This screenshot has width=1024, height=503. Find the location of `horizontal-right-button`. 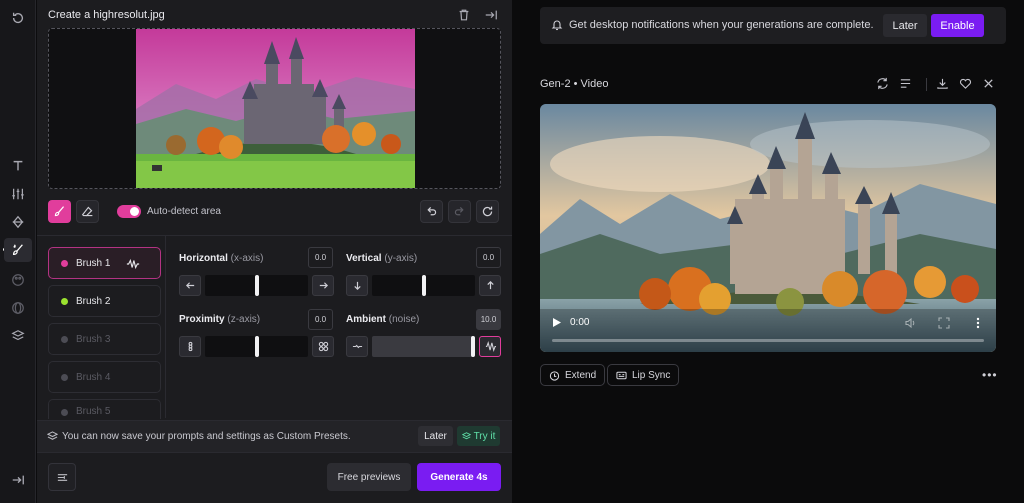

horizontal-right-button is located at coordinates (323, 285).